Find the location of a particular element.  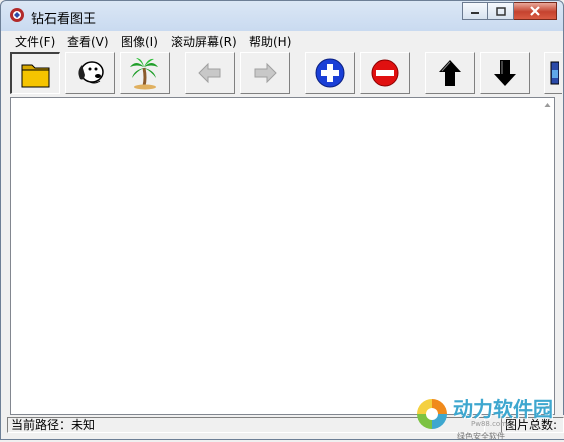

zoom-out-icon is located at coordinates (385, 73).